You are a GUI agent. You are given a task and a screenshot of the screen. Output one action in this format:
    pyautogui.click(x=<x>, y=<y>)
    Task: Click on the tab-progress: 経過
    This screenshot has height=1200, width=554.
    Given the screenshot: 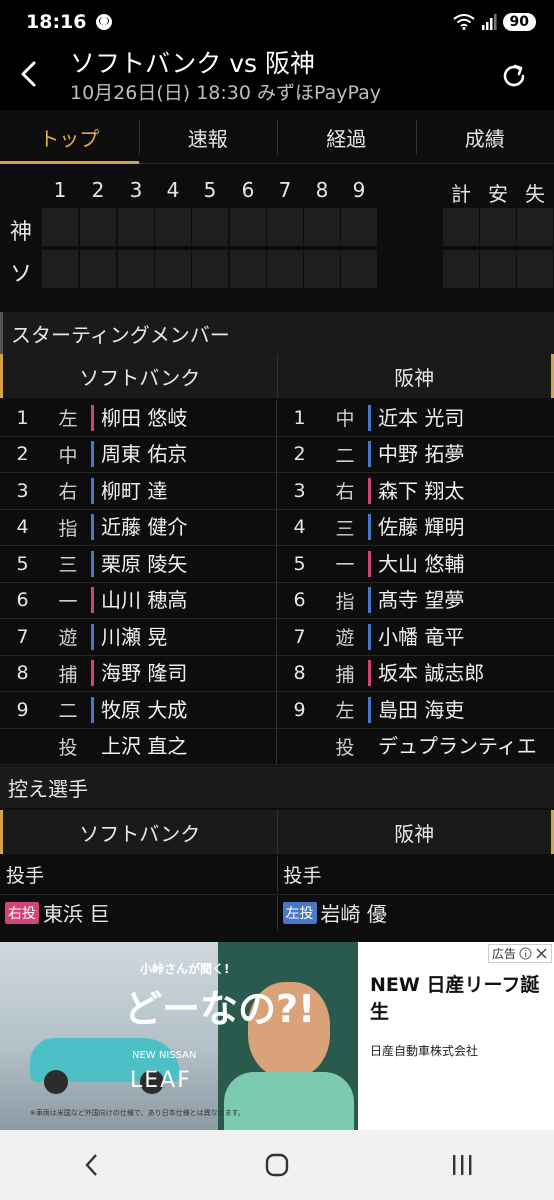 What is the action you would take?
    pyautogui.click(x=346, y=137)
    